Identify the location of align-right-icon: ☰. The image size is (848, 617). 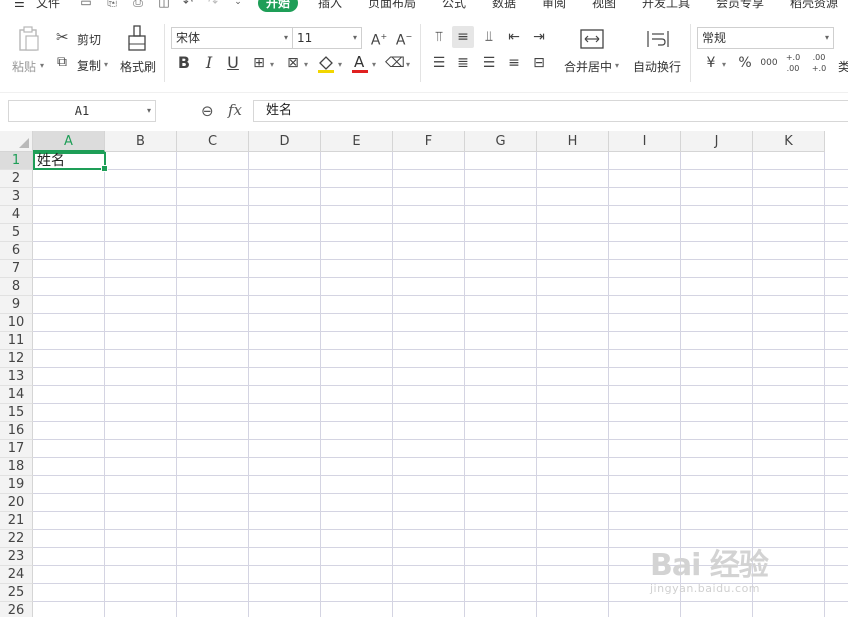
(489, 63).